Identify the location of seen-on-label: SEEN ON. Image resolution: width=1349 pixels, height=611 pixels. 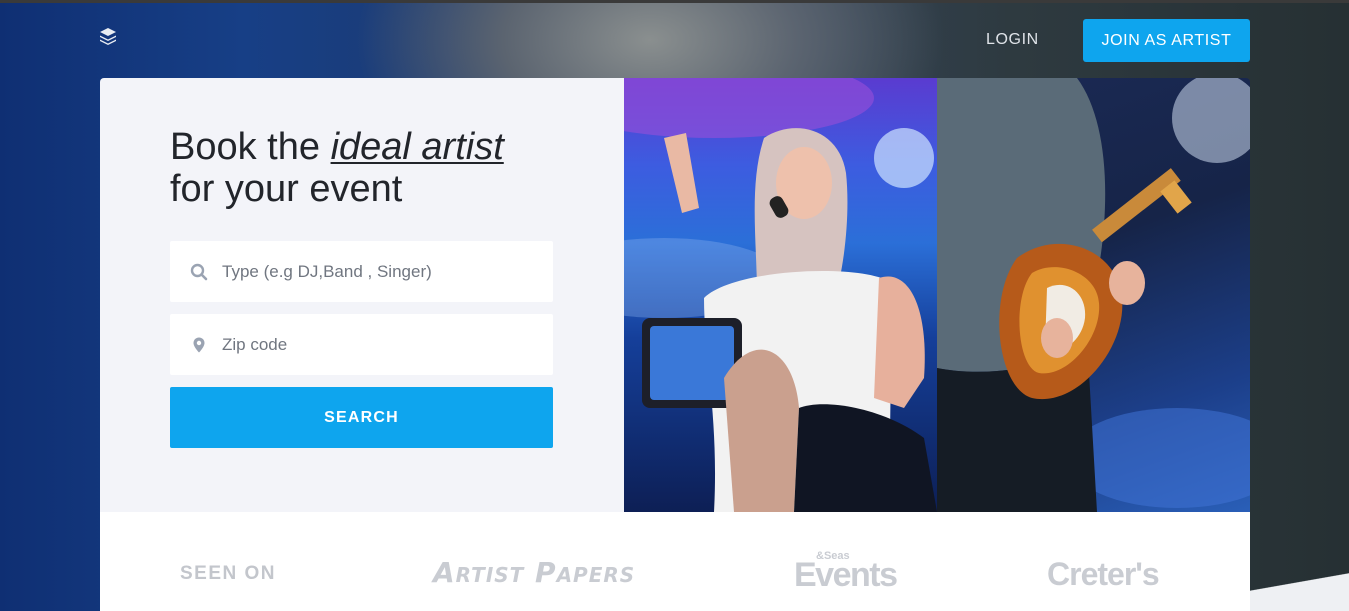
(228, 573).